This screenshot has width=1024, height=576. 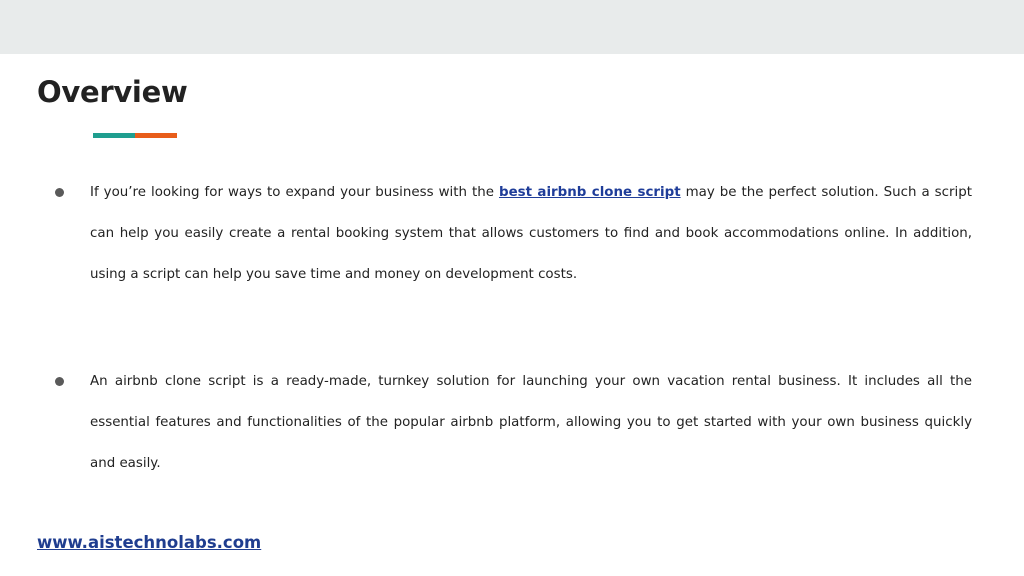 What do you see at coordinates (112, 92) in the screenshot?
I see `page-title: Overview` at bounding box center [112, 92].